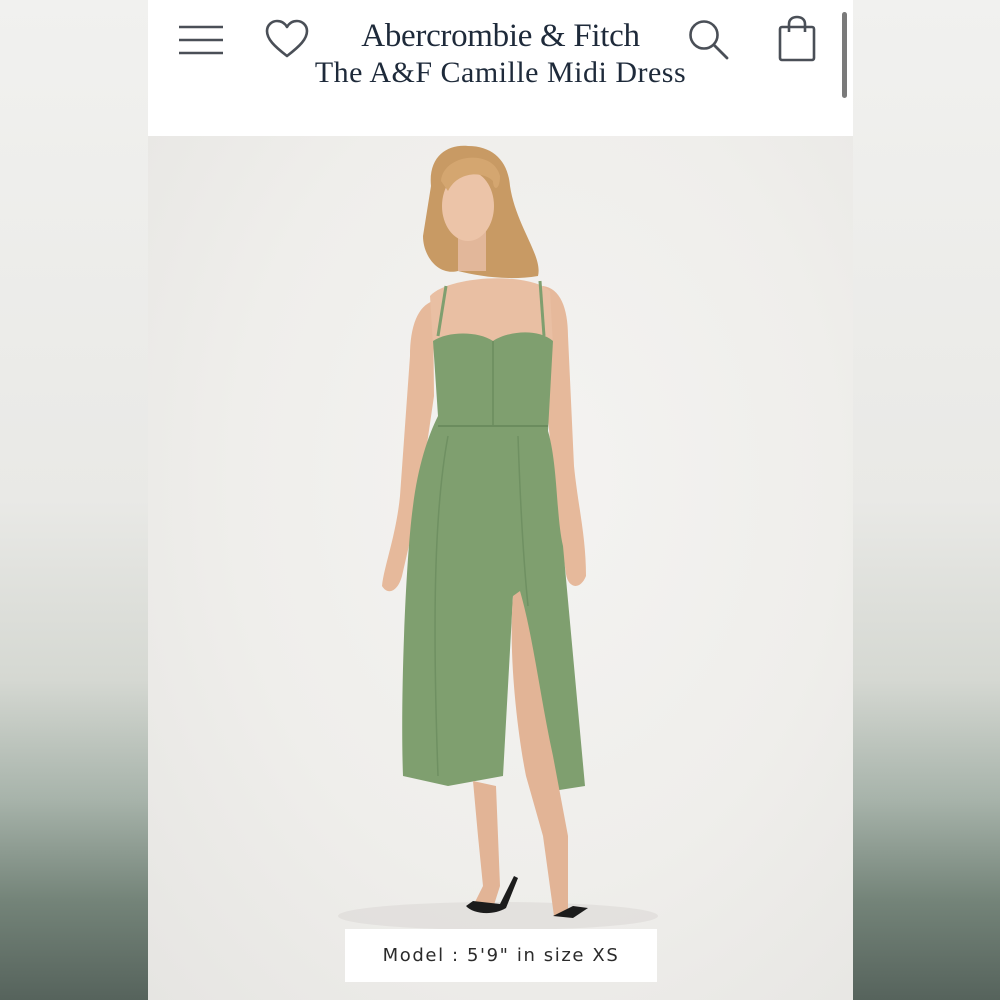 This screenshot has height=1000, width=1000. I want to click on wishlist-button, so click(287, 39).